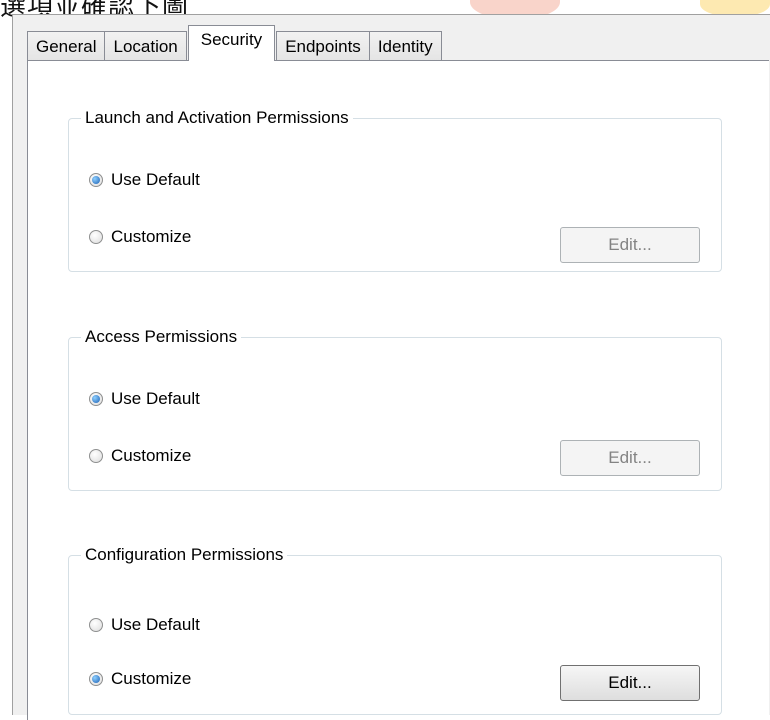 The image size is (770, 720). Describe the element at coordinates (145, 46) in the screenshot. I see `tab-location: Location` at that location.